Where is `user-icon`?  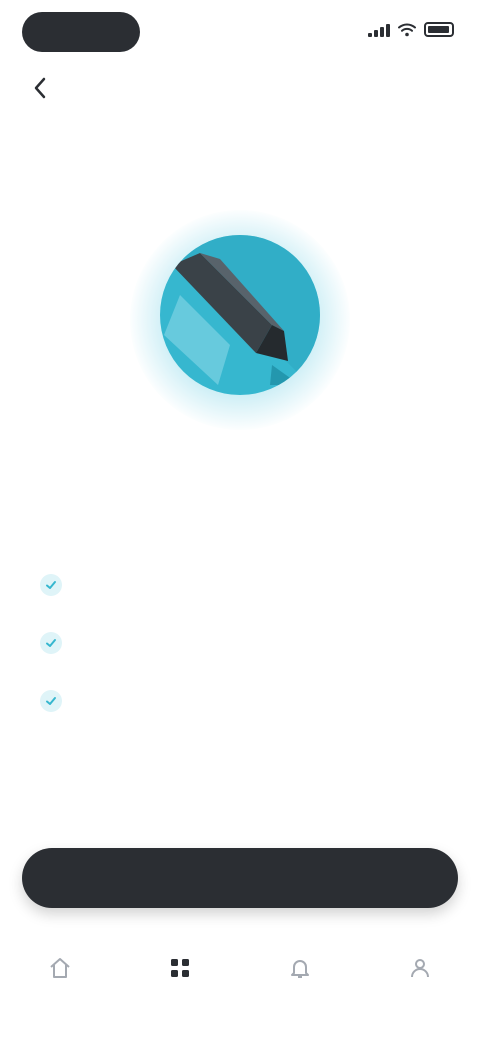
user-icon is located at coordinates (420, 968).